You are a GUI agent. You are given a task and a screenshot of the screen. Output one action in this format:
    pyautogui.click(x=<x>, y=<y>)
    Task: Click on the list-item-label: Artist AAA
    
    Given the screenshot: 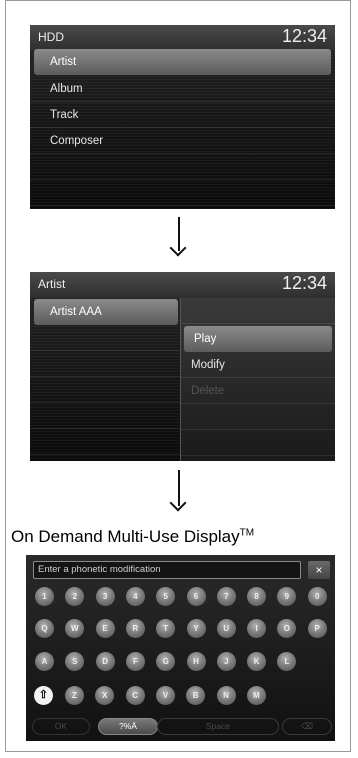 What is the action you would take?
    pyautogui.click(x=76, y=312)
    